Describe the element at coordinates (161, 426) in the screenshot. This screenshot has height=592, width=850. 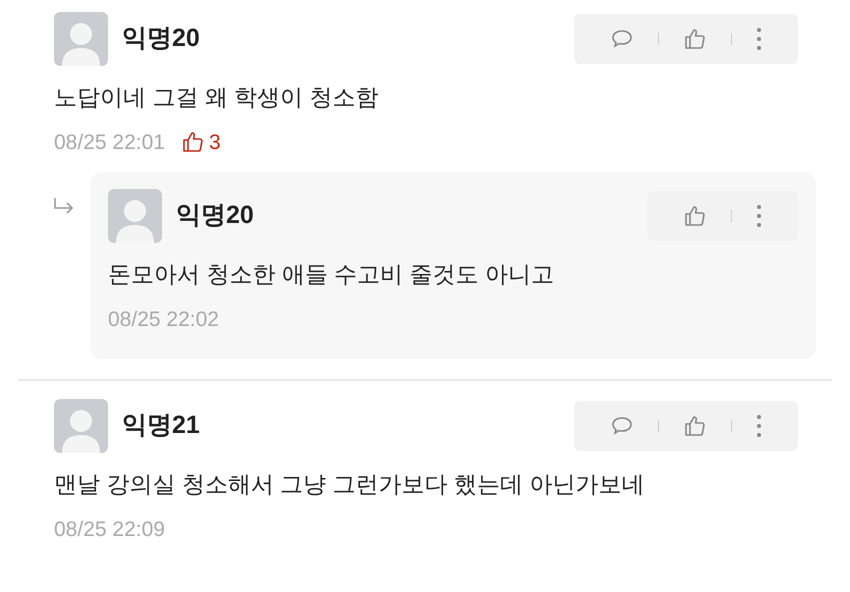
I see `author-name: 익명21` at that location.